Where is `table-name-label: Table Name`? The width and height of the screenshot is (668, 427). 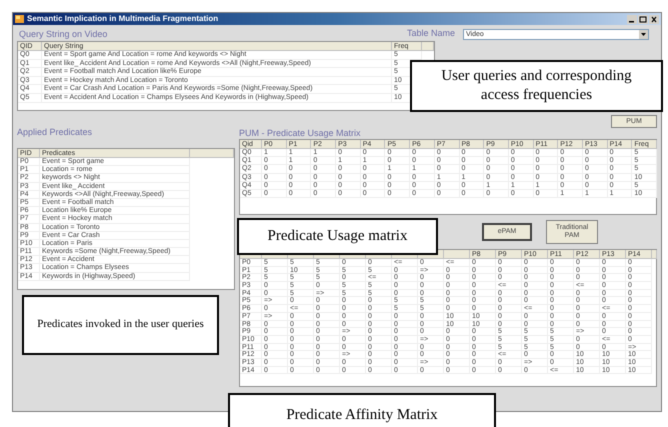 table-name-label: Table Name is located at coordinates (430, 33).